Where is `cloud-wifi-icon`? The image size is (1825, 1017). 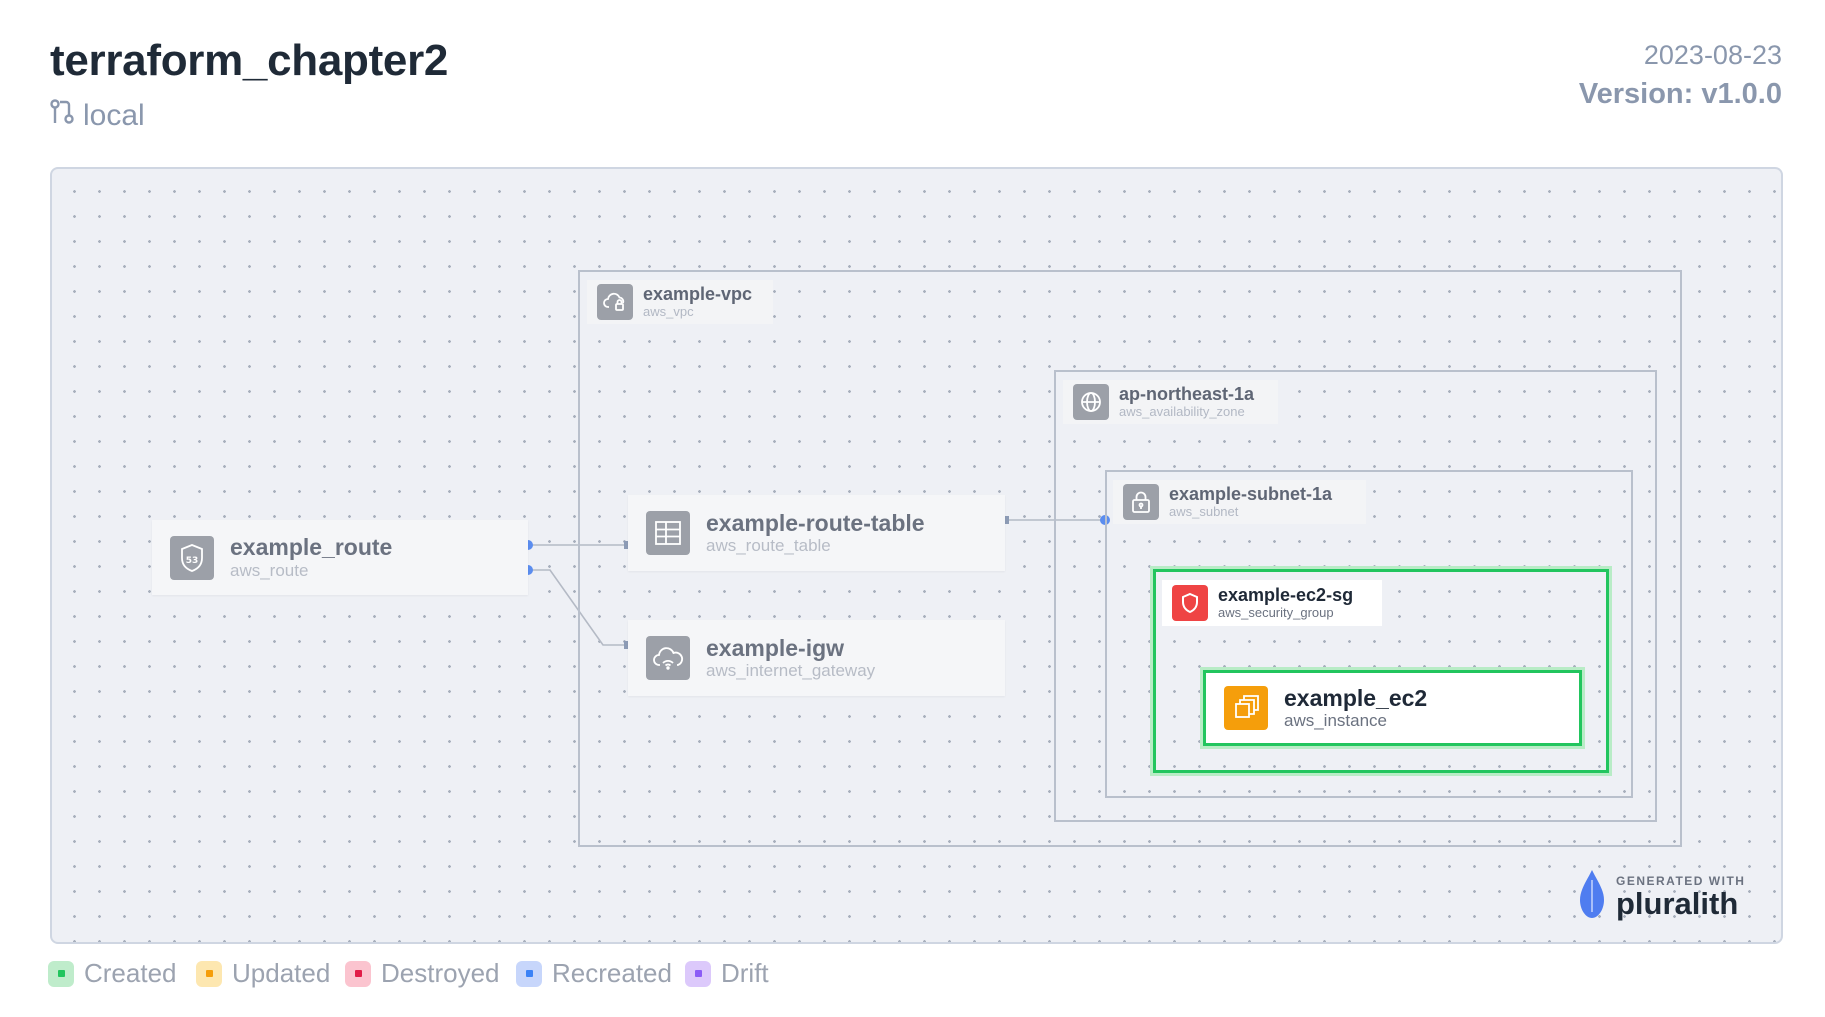
cloud-wifi-icon is located at coordinates (668, 658).